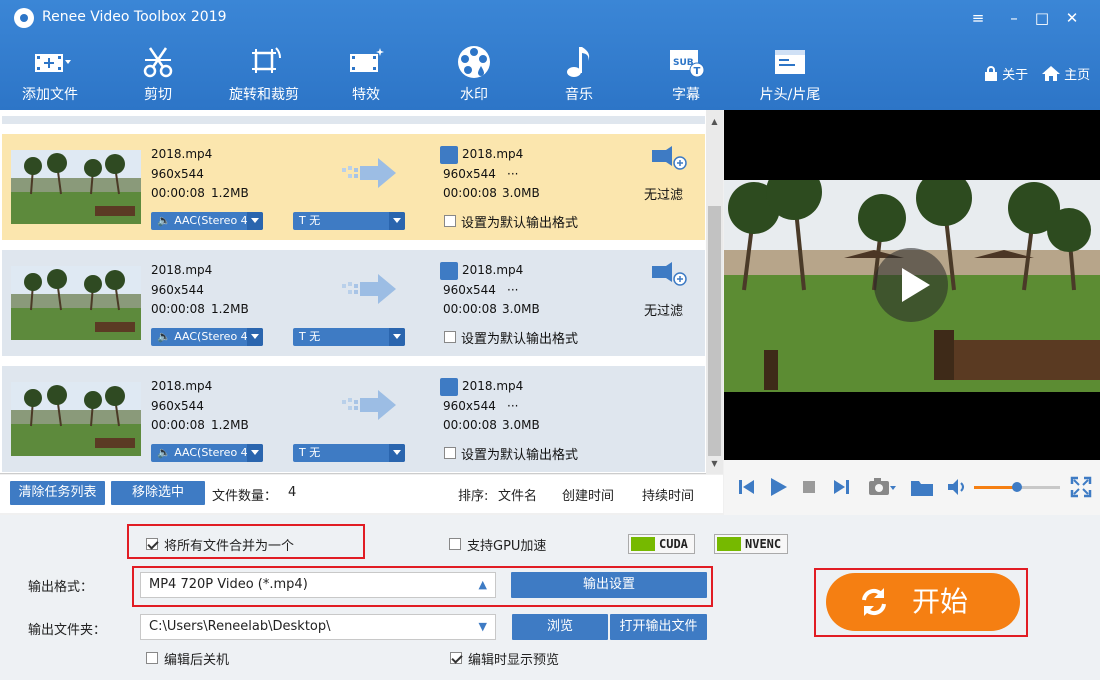 This screenshot has height=680, width=1100. I want to click on sort-by-created: 创建时间, so click(588, 494).